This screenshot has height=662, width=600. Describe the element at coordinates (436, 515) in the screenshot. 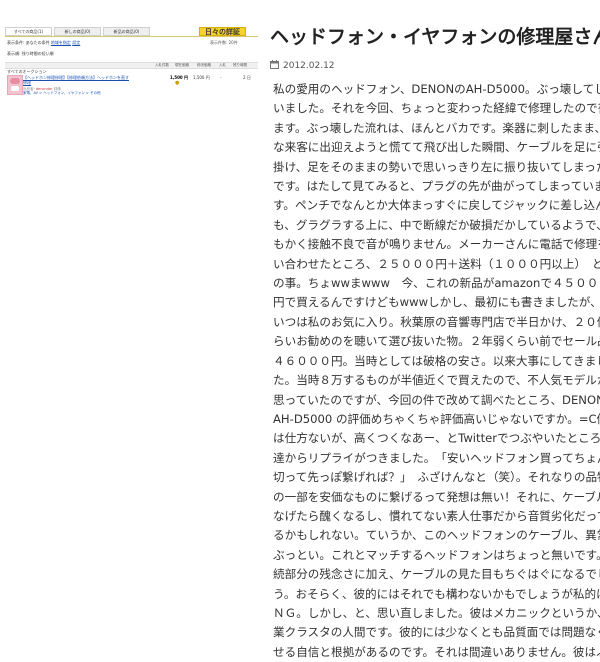

I see `article-line: なげたら醜くなるし、慣れてない素人仕事だから音質劣化だってす` at that location.